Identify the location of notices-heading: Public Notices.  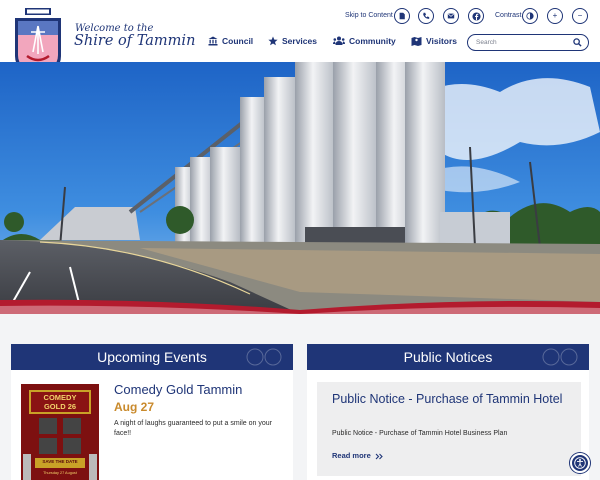
(448, 357).